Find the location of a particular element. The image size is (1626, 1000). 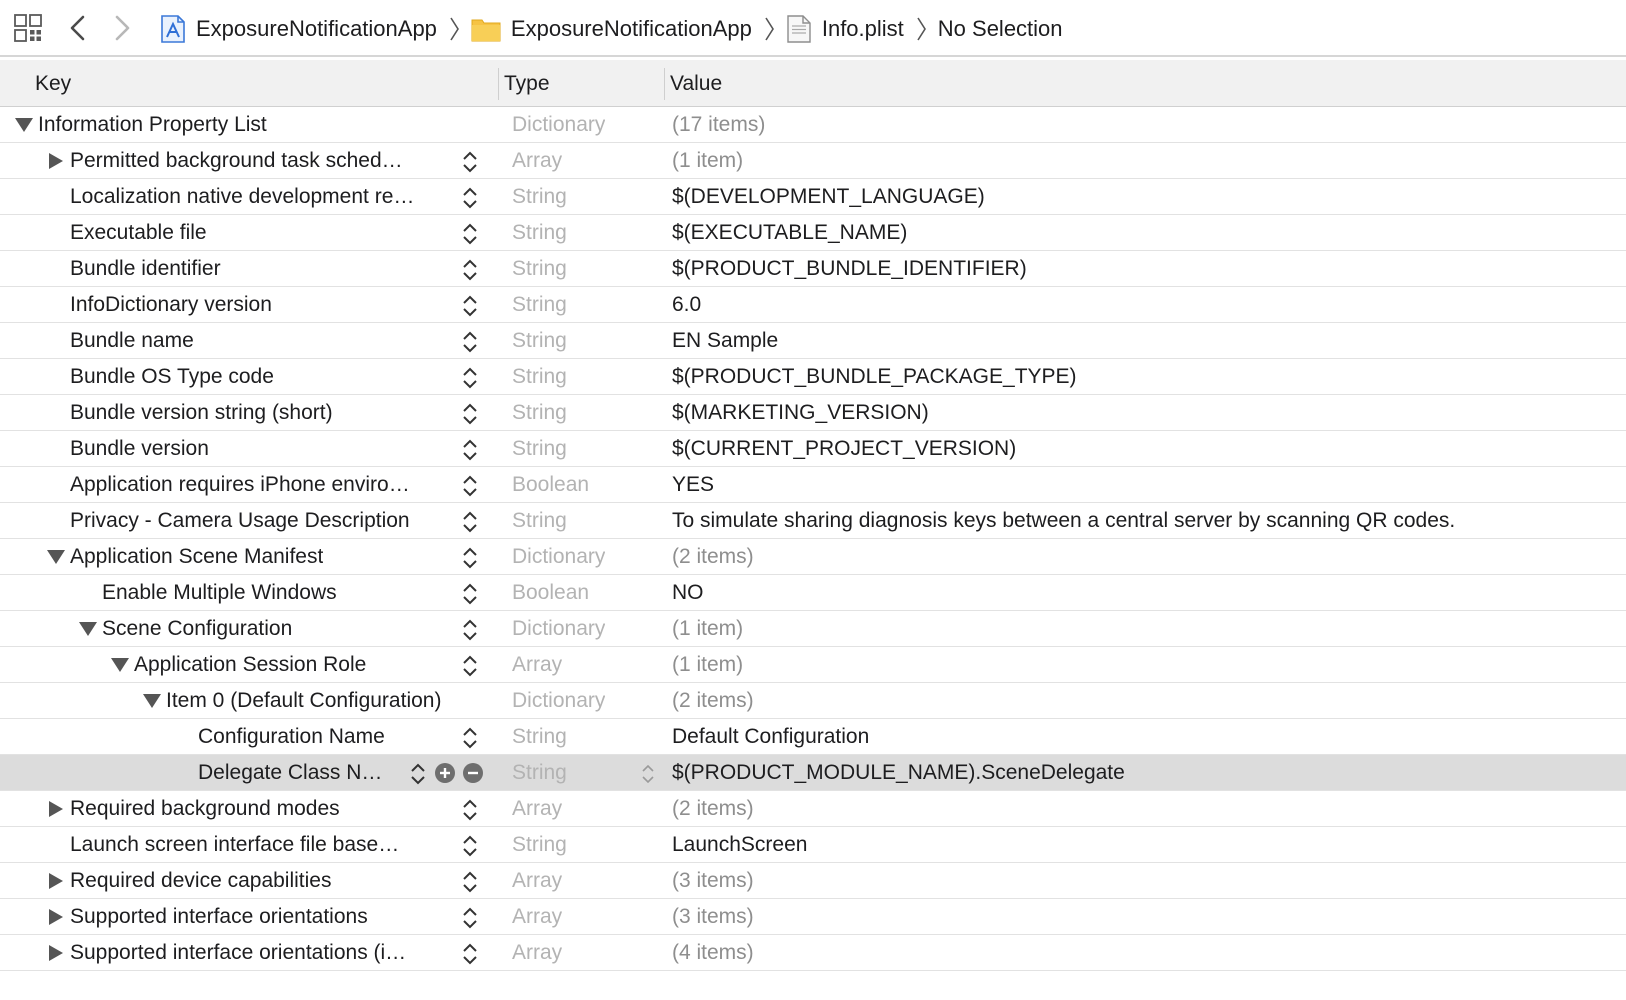

row-key: Item 0 (Default Configuration) is located at coordinates (303, 701).